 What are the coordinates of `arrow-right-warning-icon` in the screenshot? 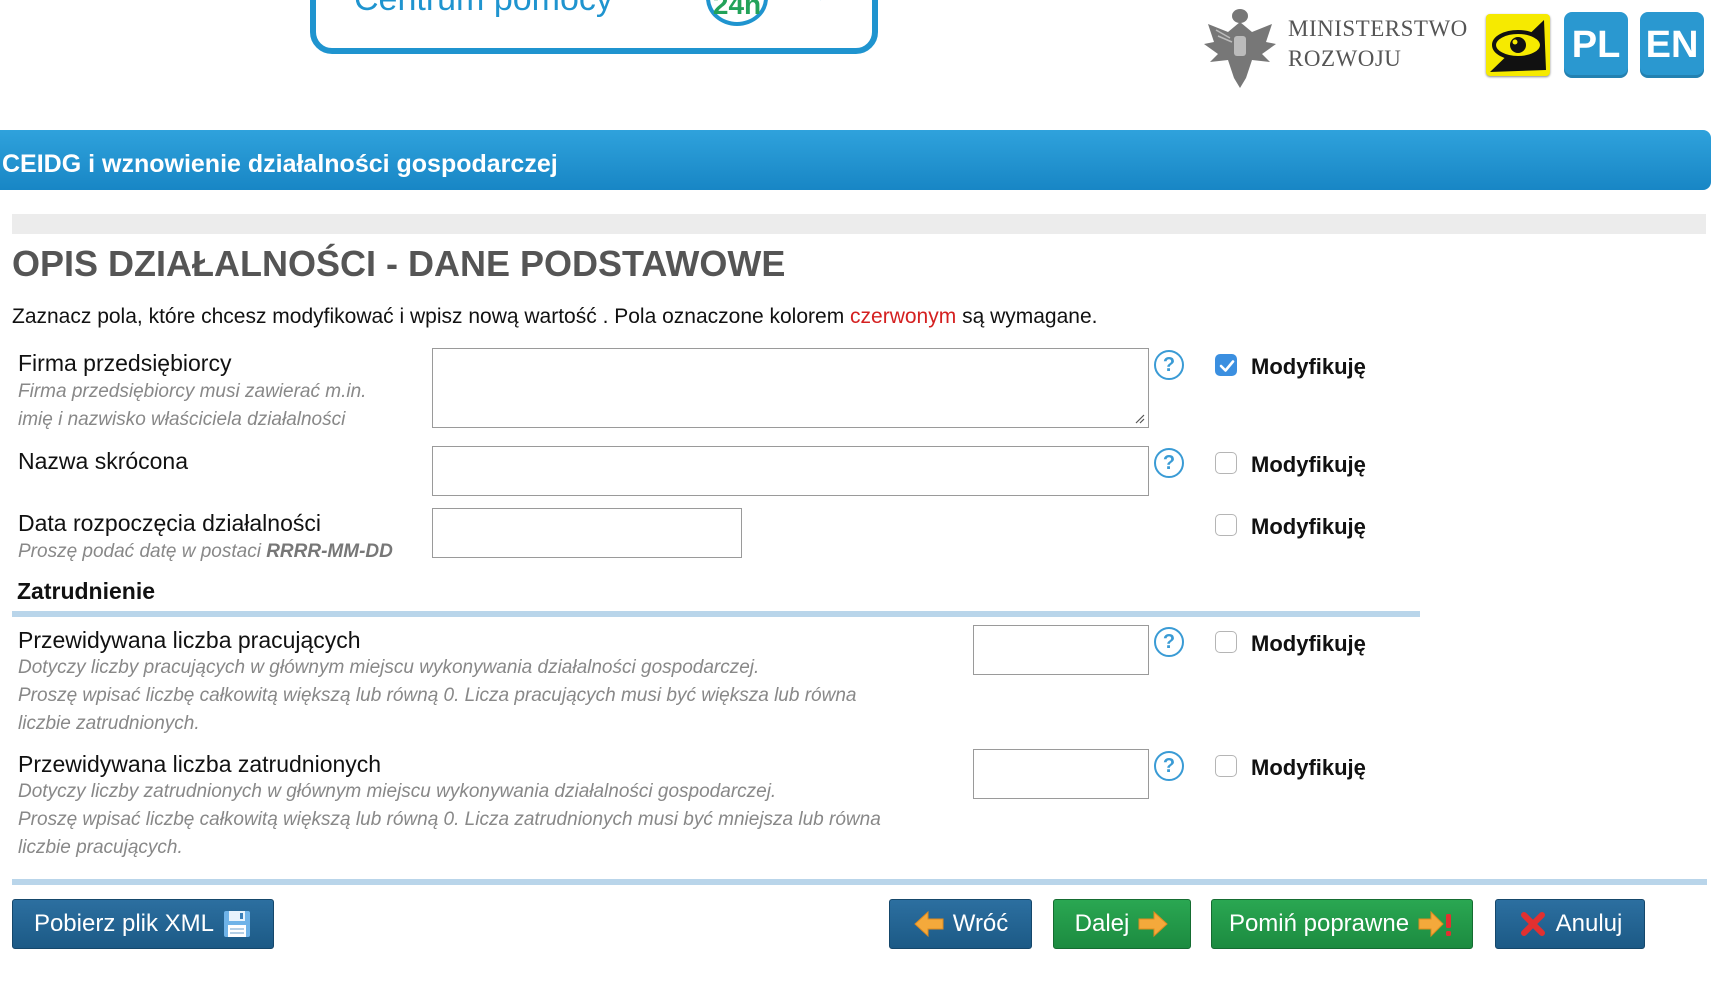 It's located at (1435, 924).